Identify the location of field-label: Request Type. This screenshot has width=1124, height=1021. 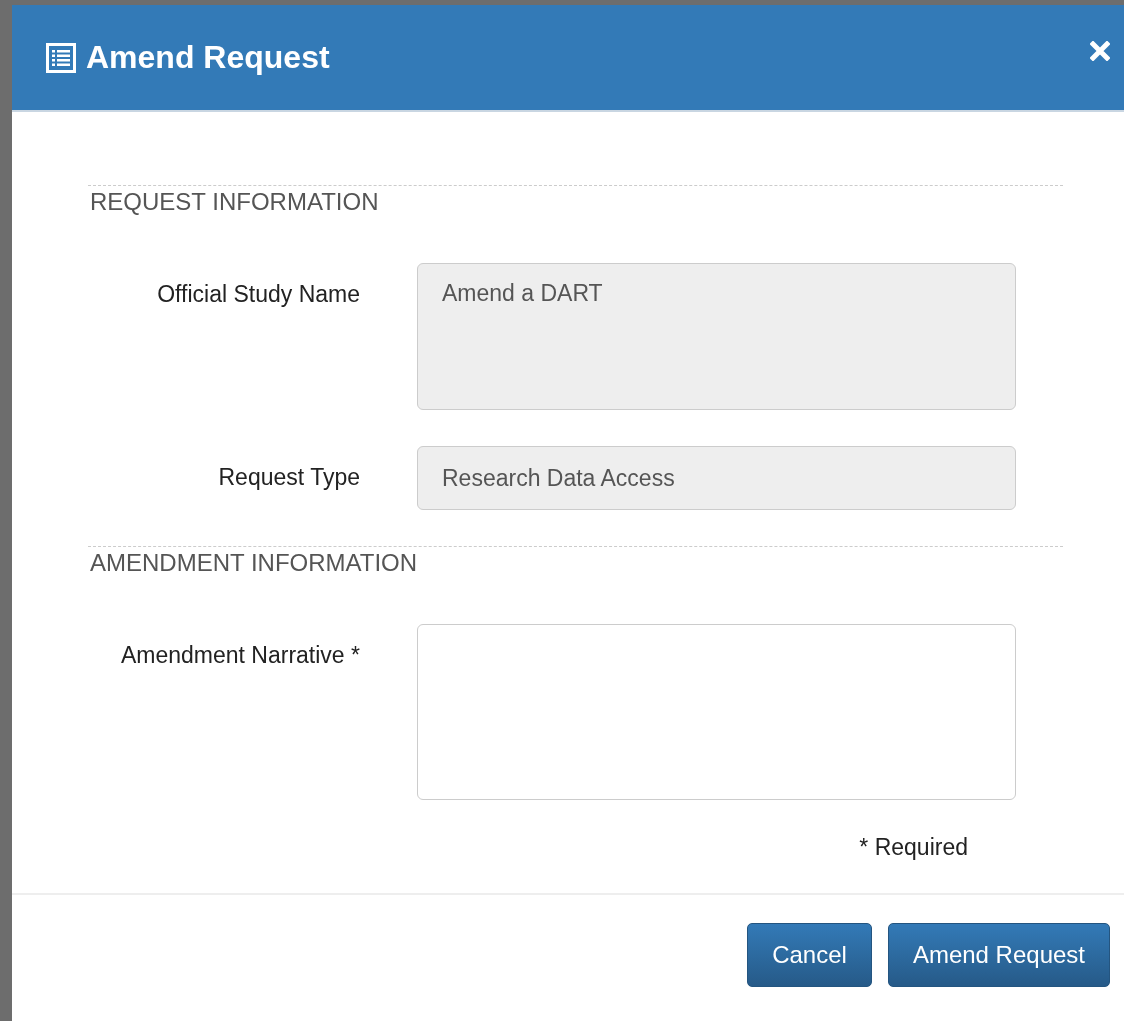
(288, 477).